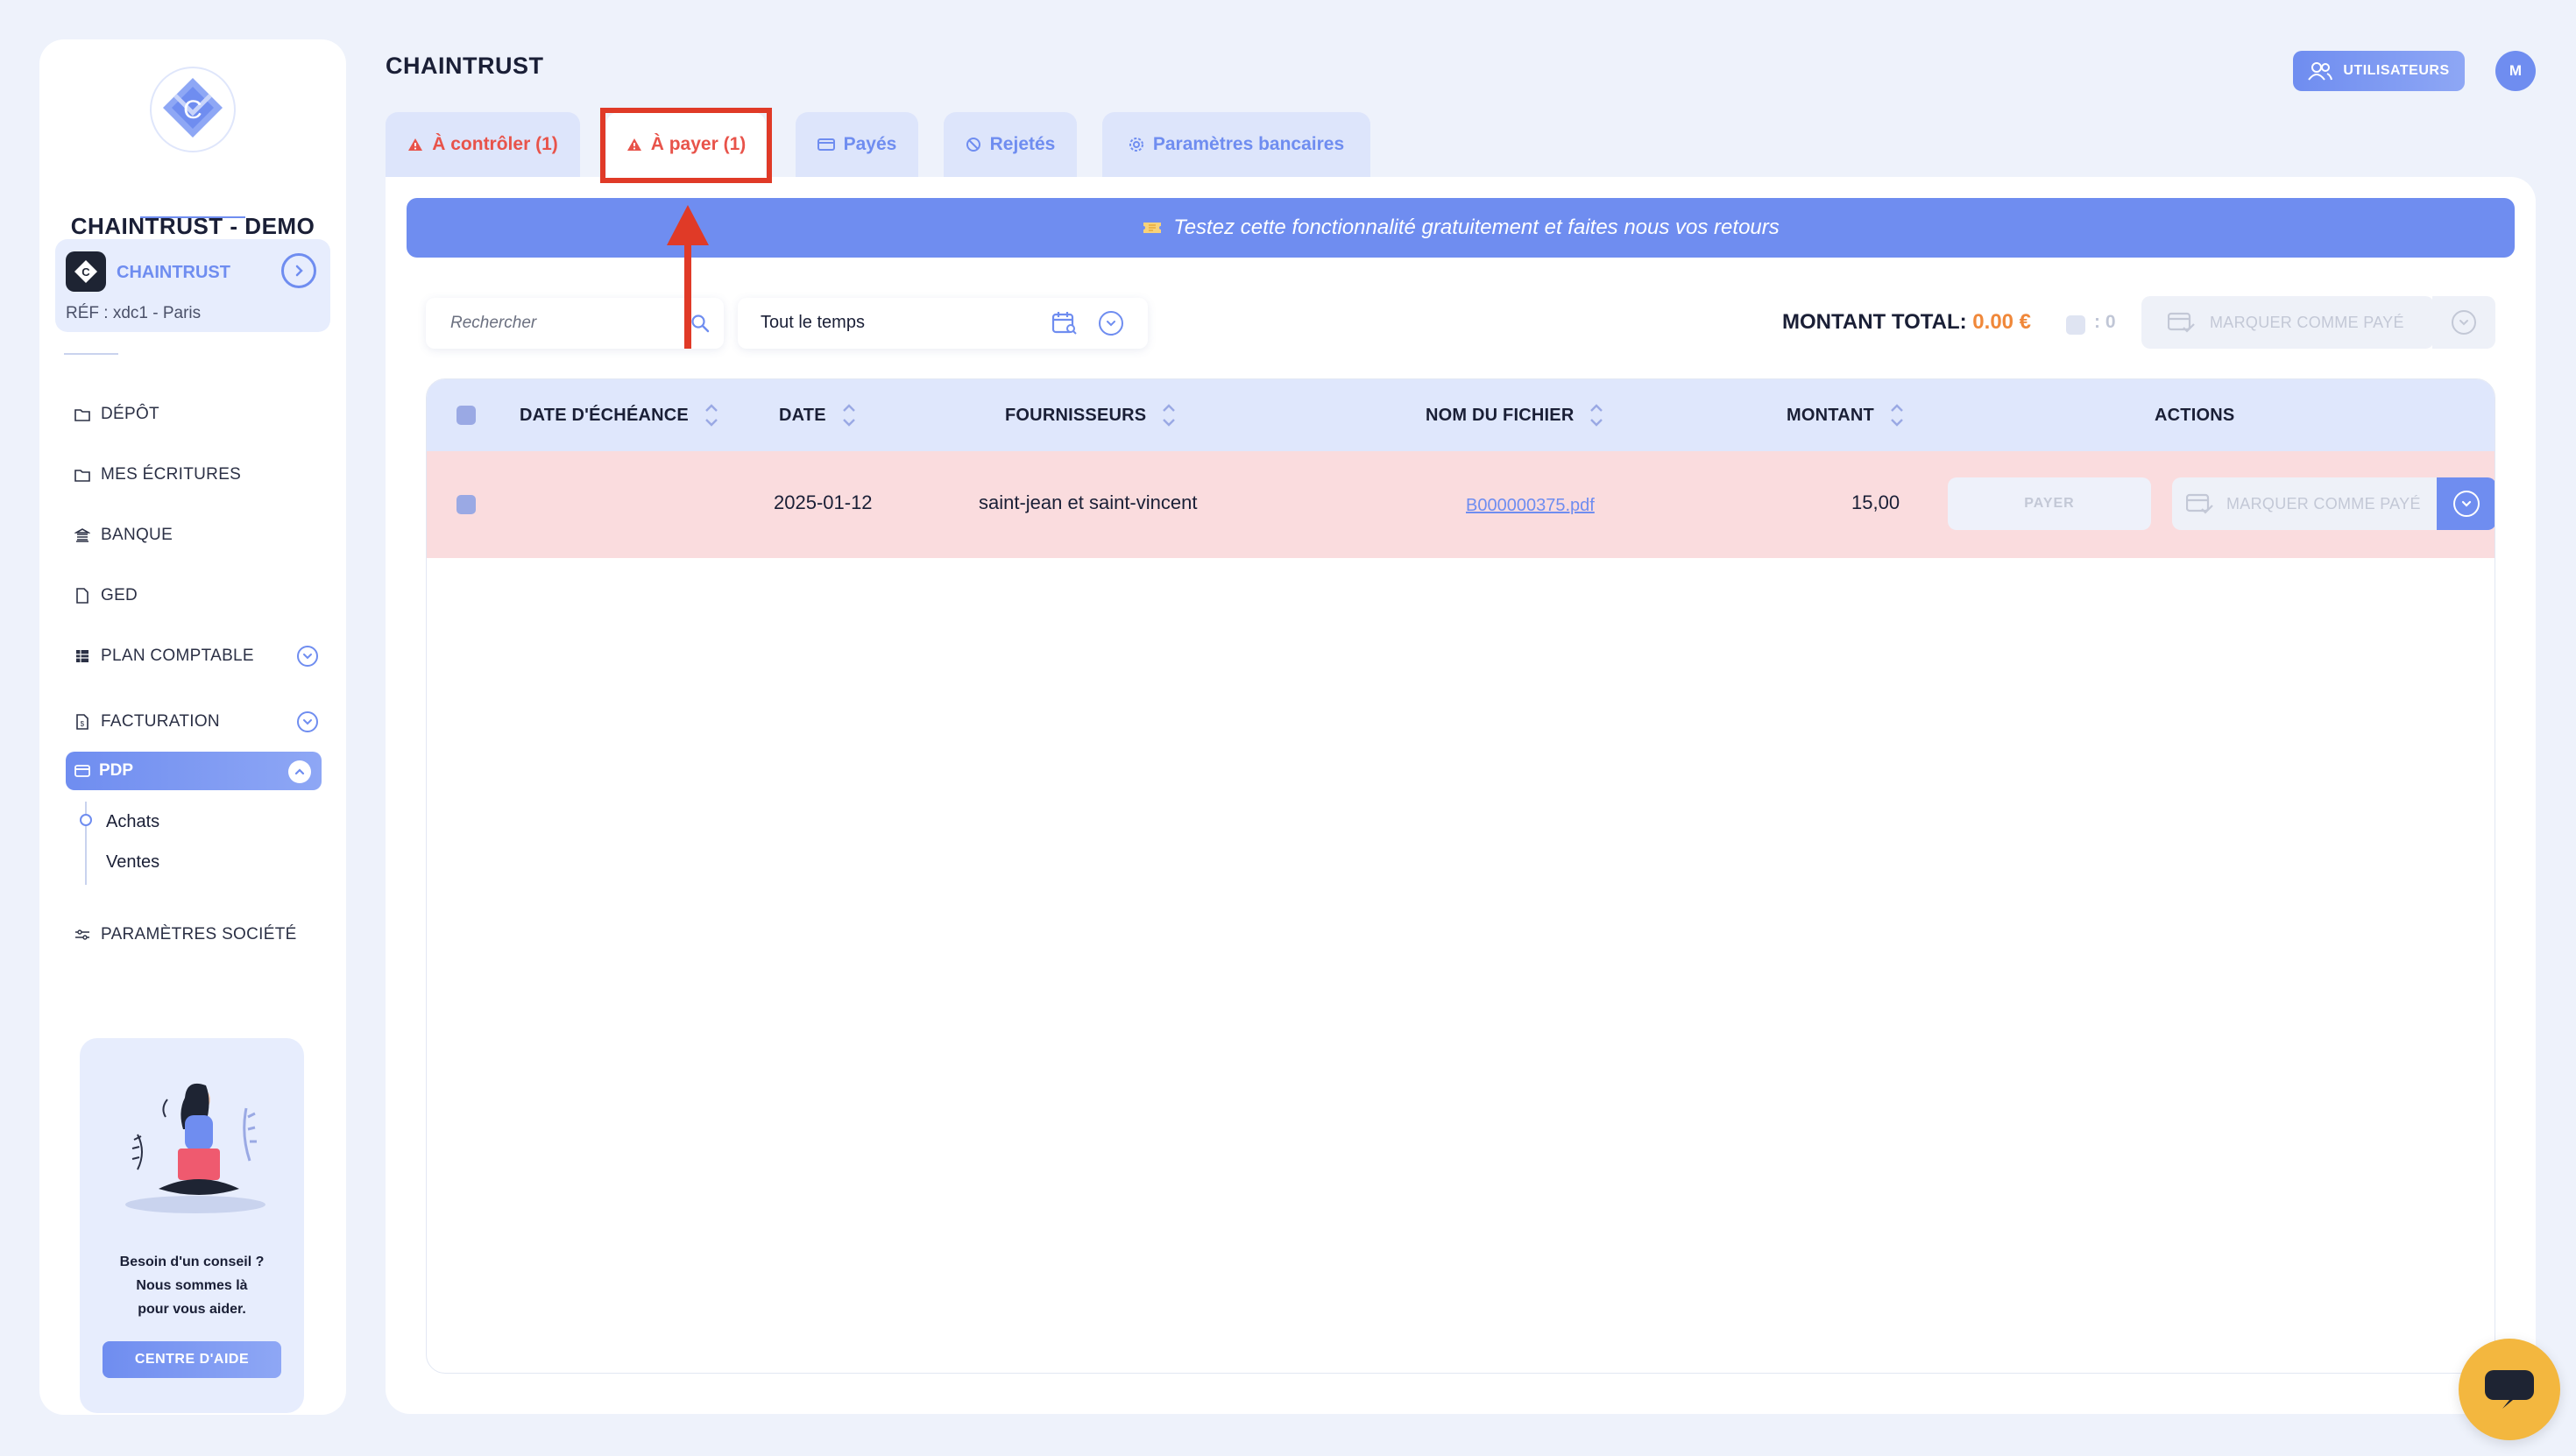 The width and height of the screenshot is (2576, 1456). What do you see at coordinates (1064, 323) in the screenshot?
I see `calendar-search-icon` at bounding box center [1064, 323].